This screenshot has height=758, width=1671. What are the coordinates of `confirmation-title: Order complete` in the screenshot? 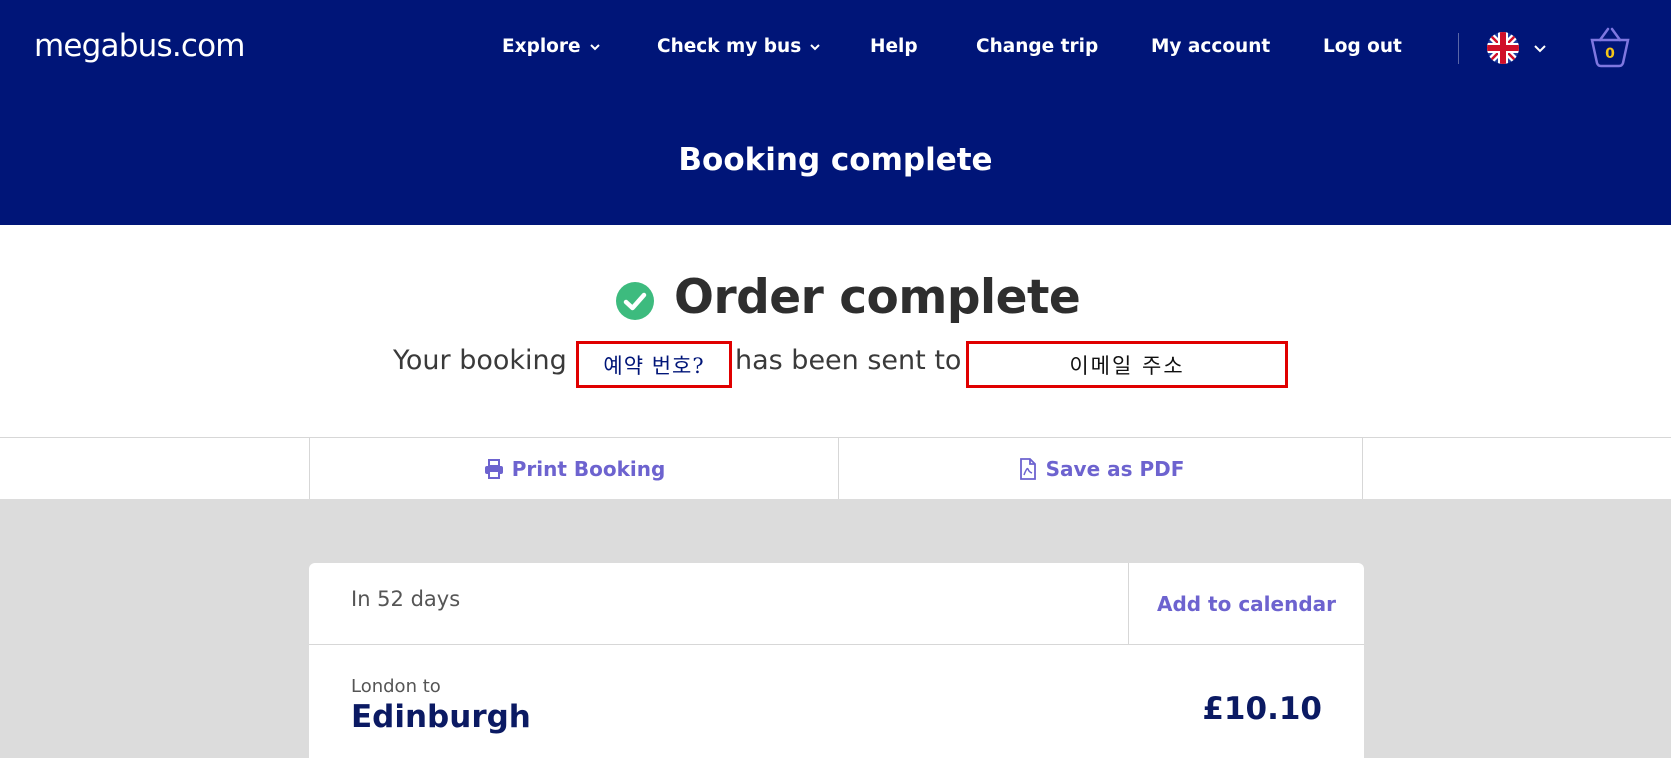 It's located at (877, 297).